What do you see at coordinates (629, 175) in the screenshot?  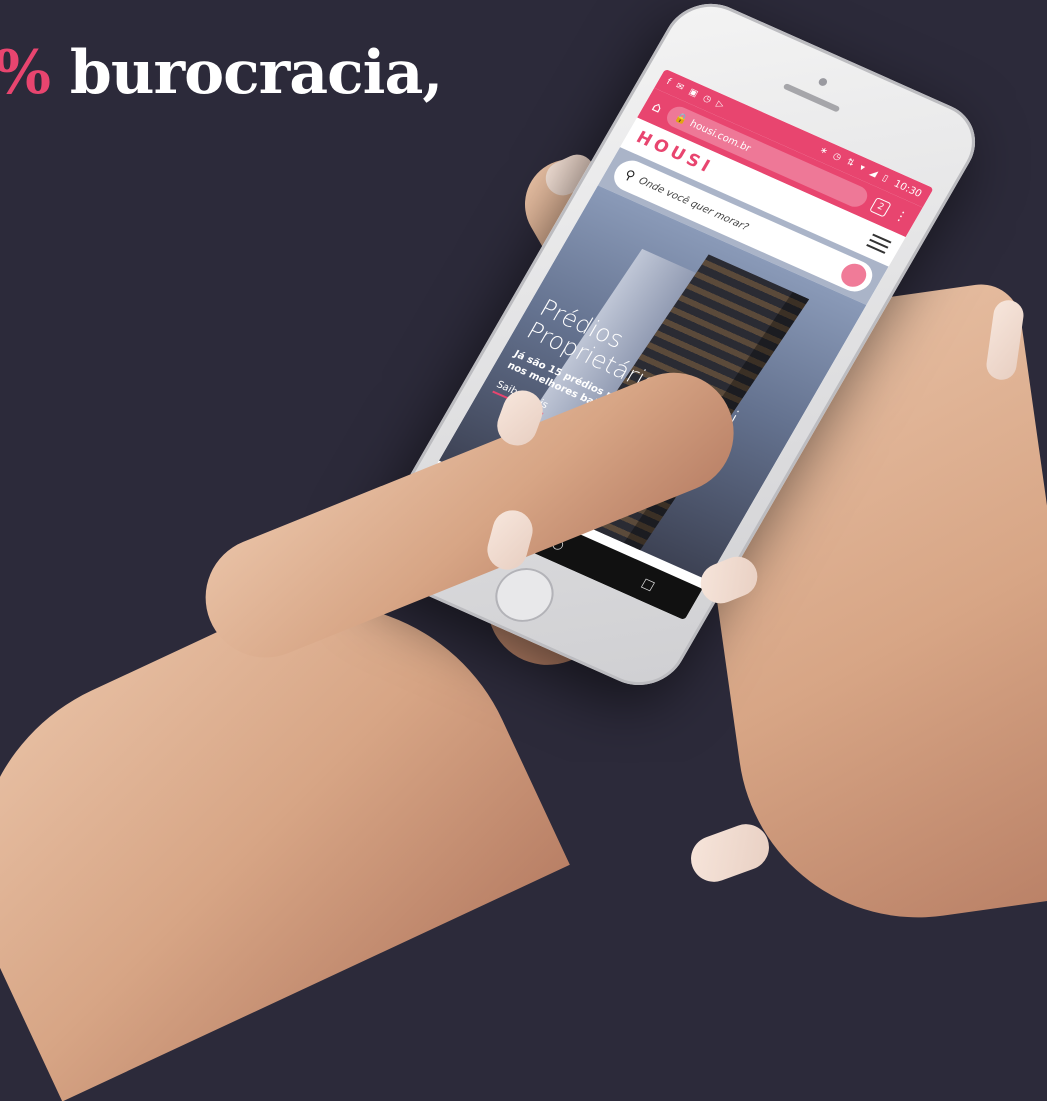 I see `search-icon: ⚲` at bounding box center [629, 175].